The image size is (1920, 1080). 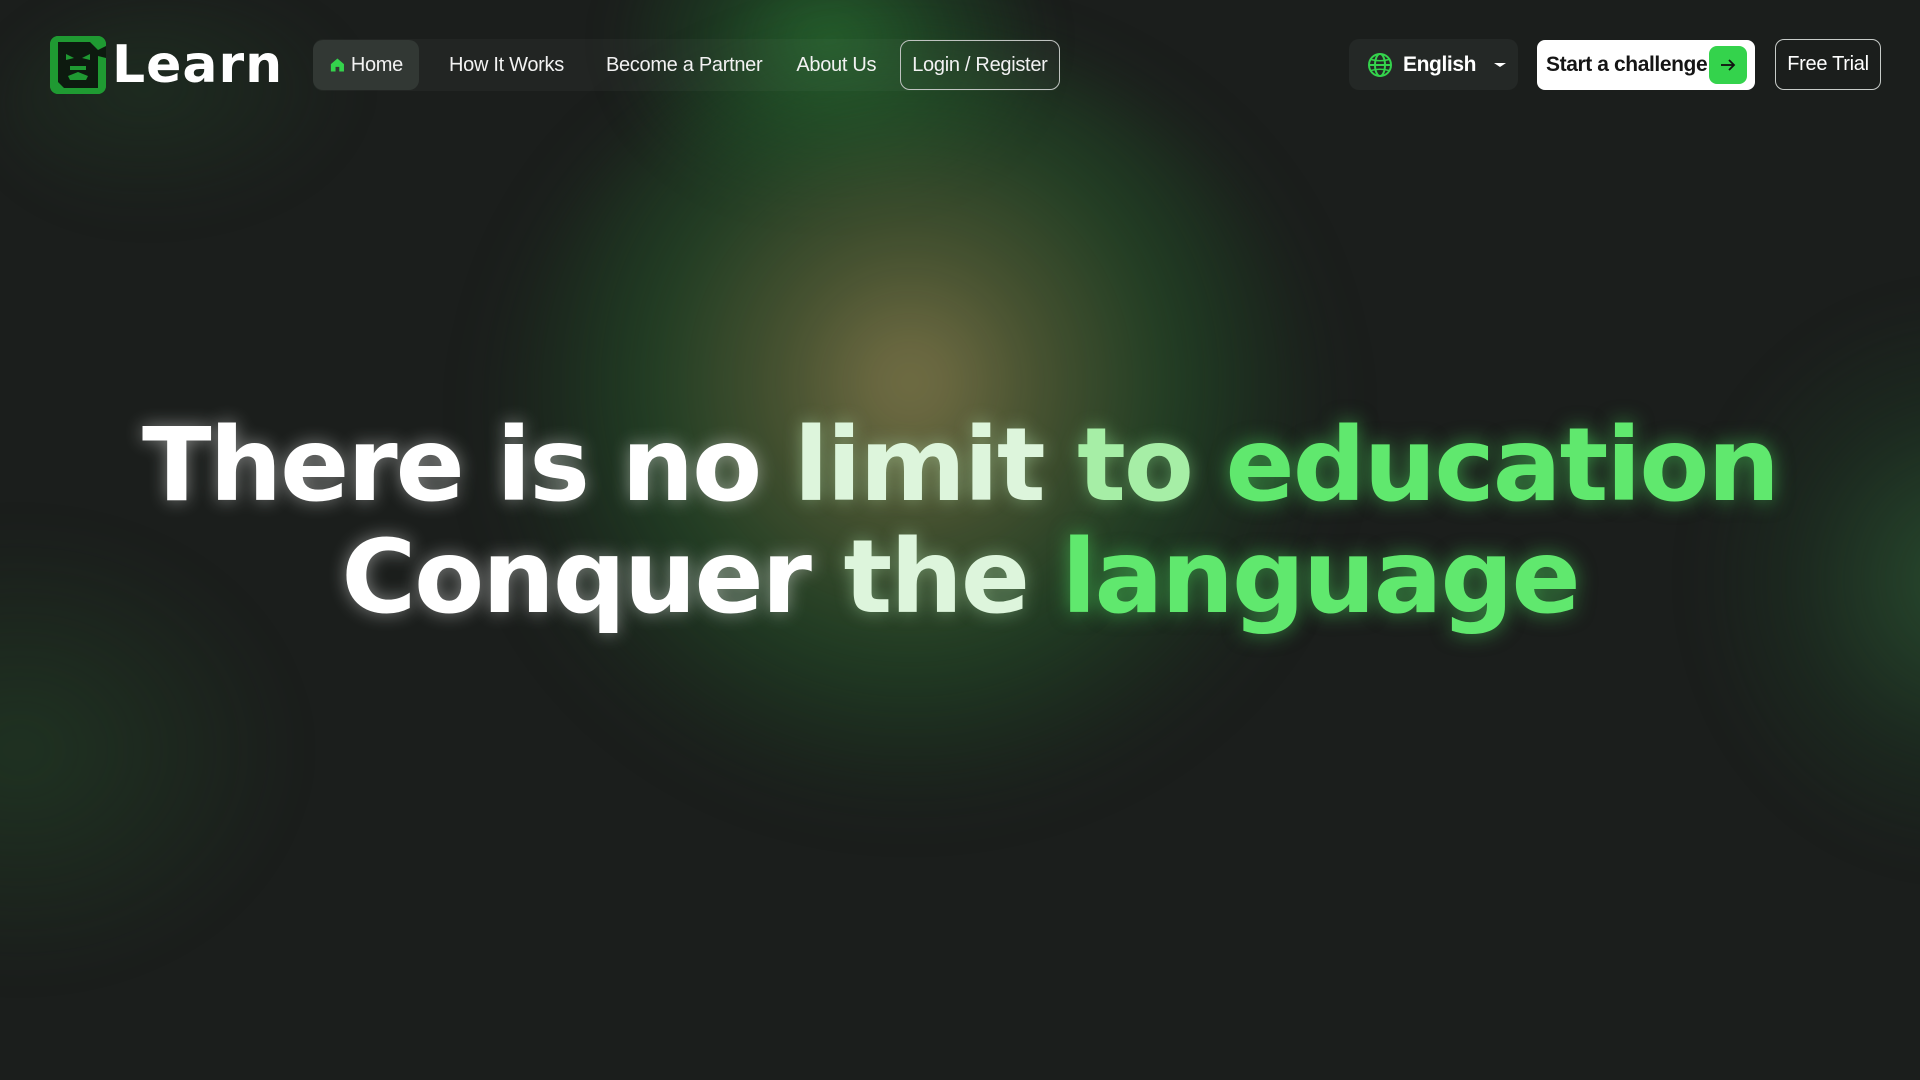 I want to click on nav-about-us: About Us, so click(x=836, y=65).